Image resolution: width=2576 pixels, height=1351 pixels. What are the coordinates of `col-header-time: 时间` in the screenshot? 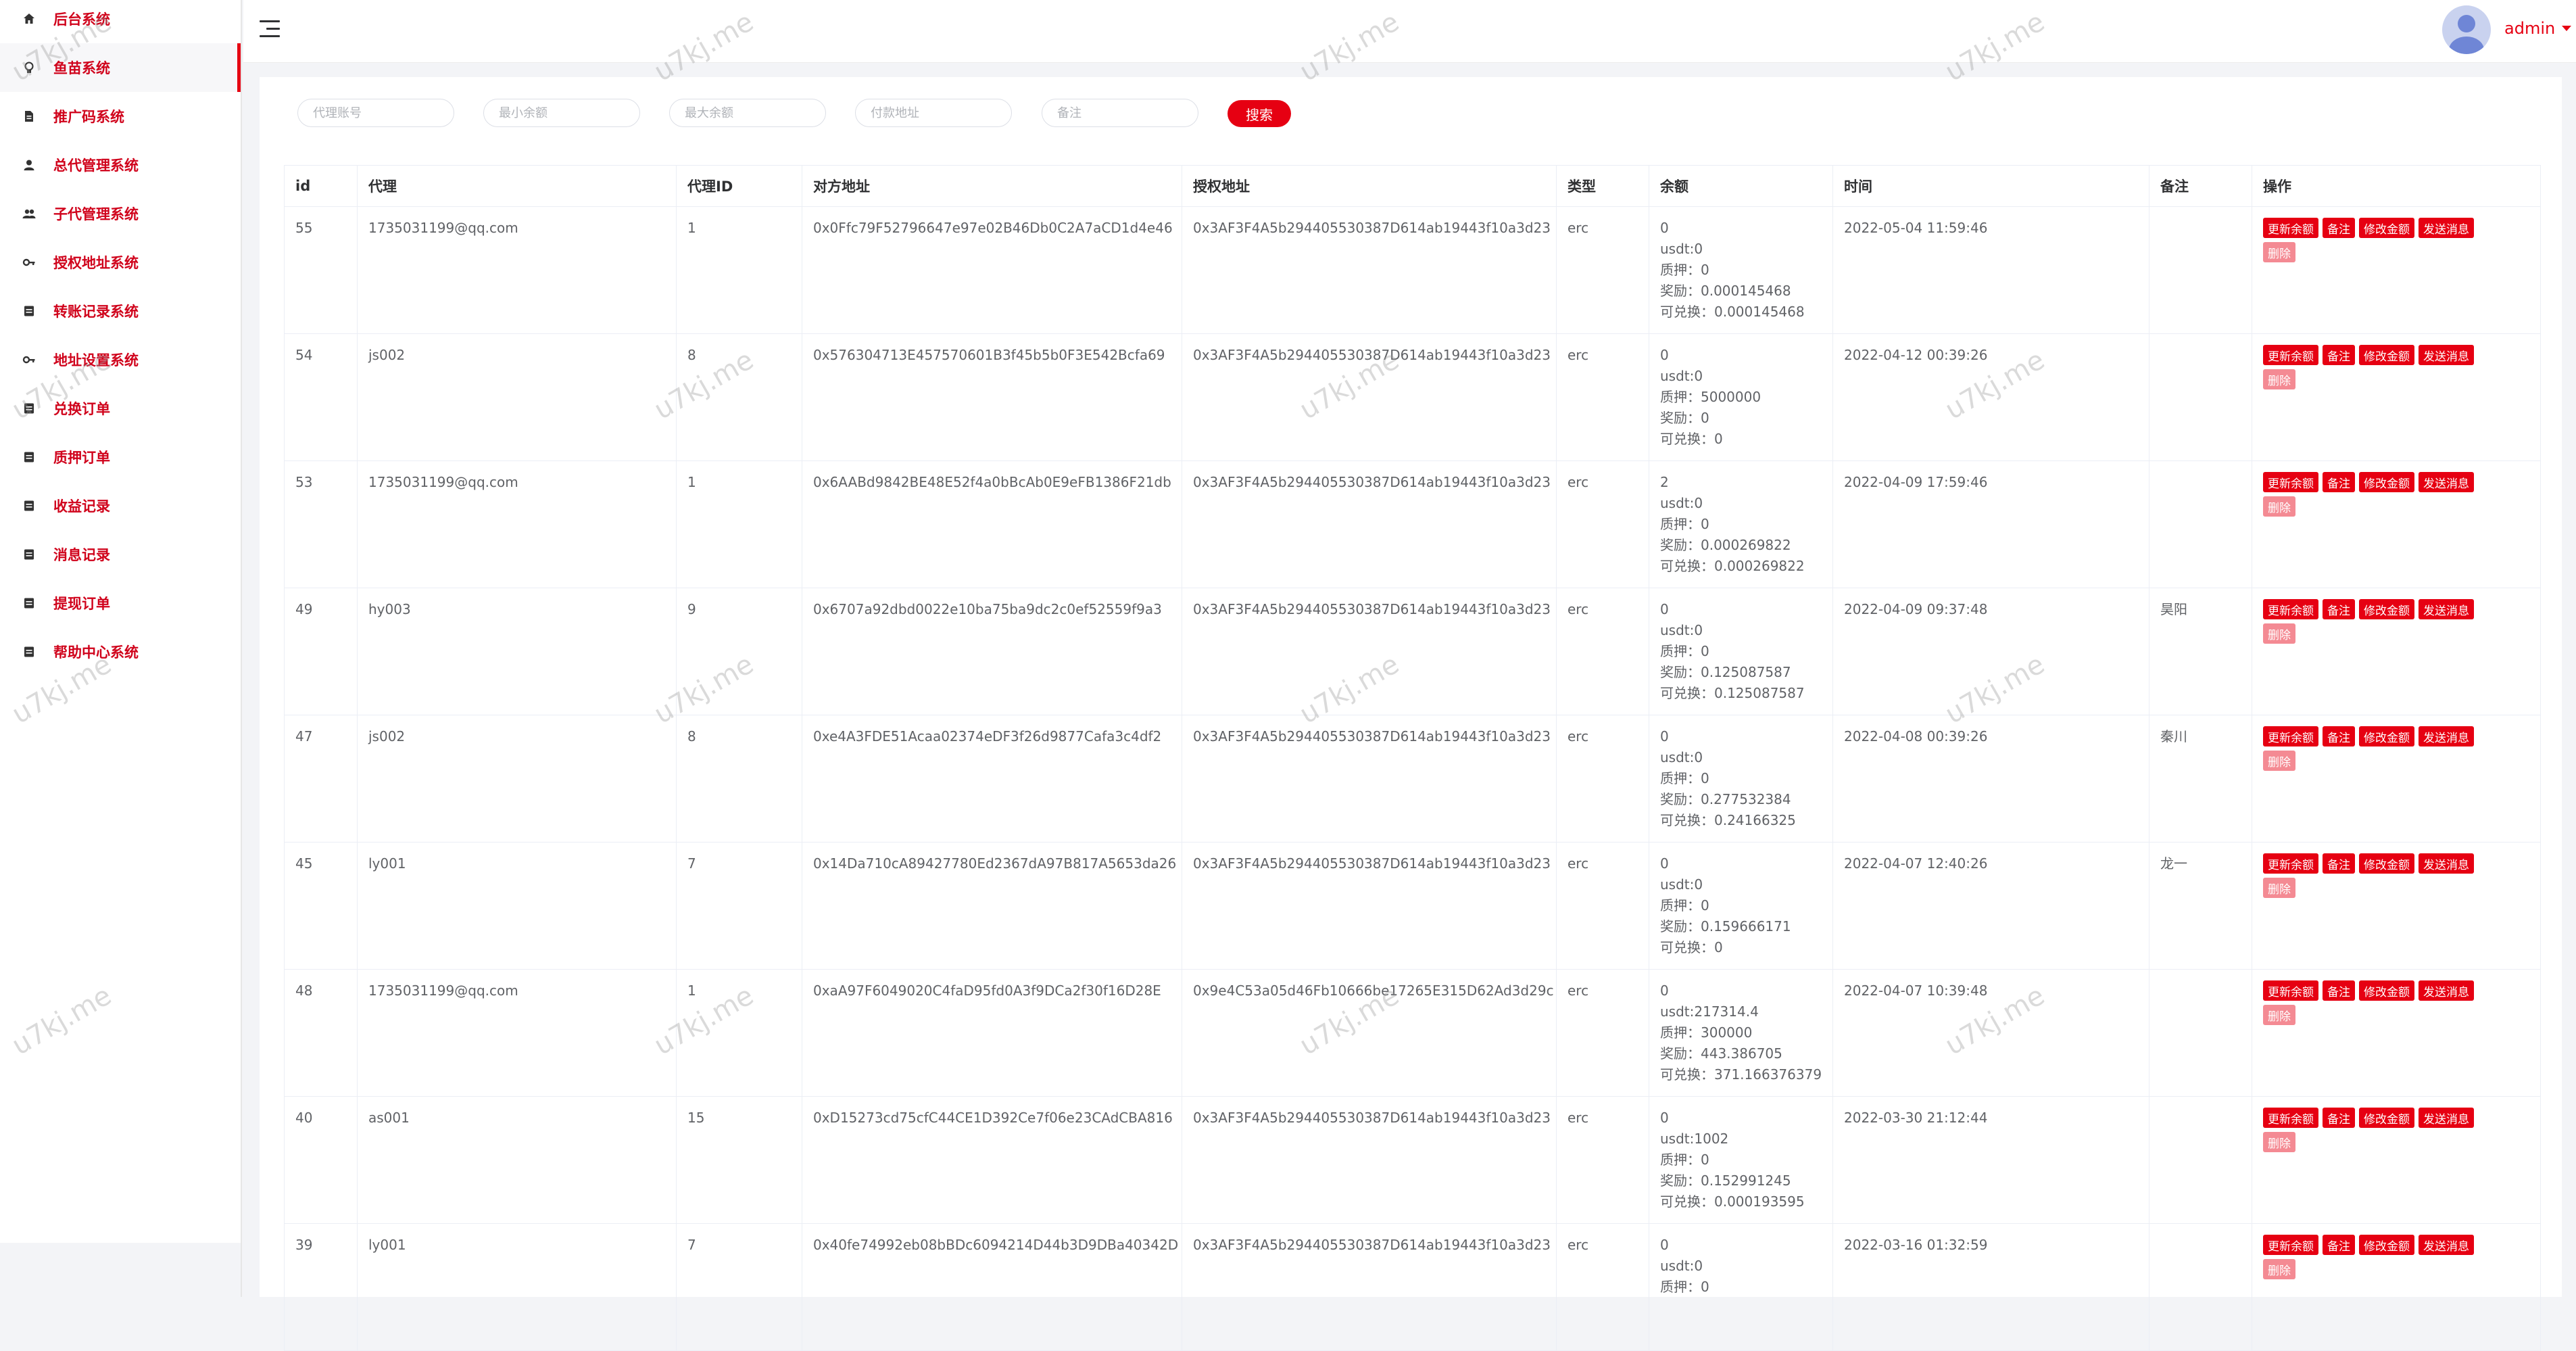 It's located at (1990, 186).